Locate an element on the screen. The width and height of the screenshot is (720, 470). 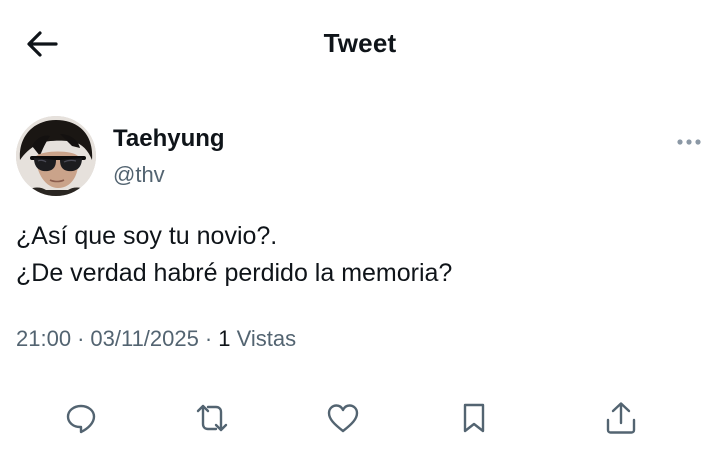
tweet-date: 03/11/2025 is located at coordinates (144, 338).